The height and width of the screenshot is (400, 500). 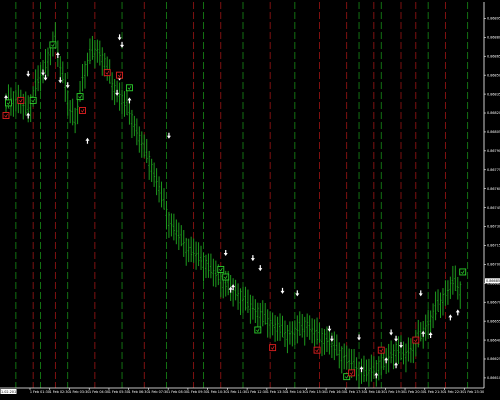 I want to click on y-tick-label: 0.86670, so click(x=493, y=302).